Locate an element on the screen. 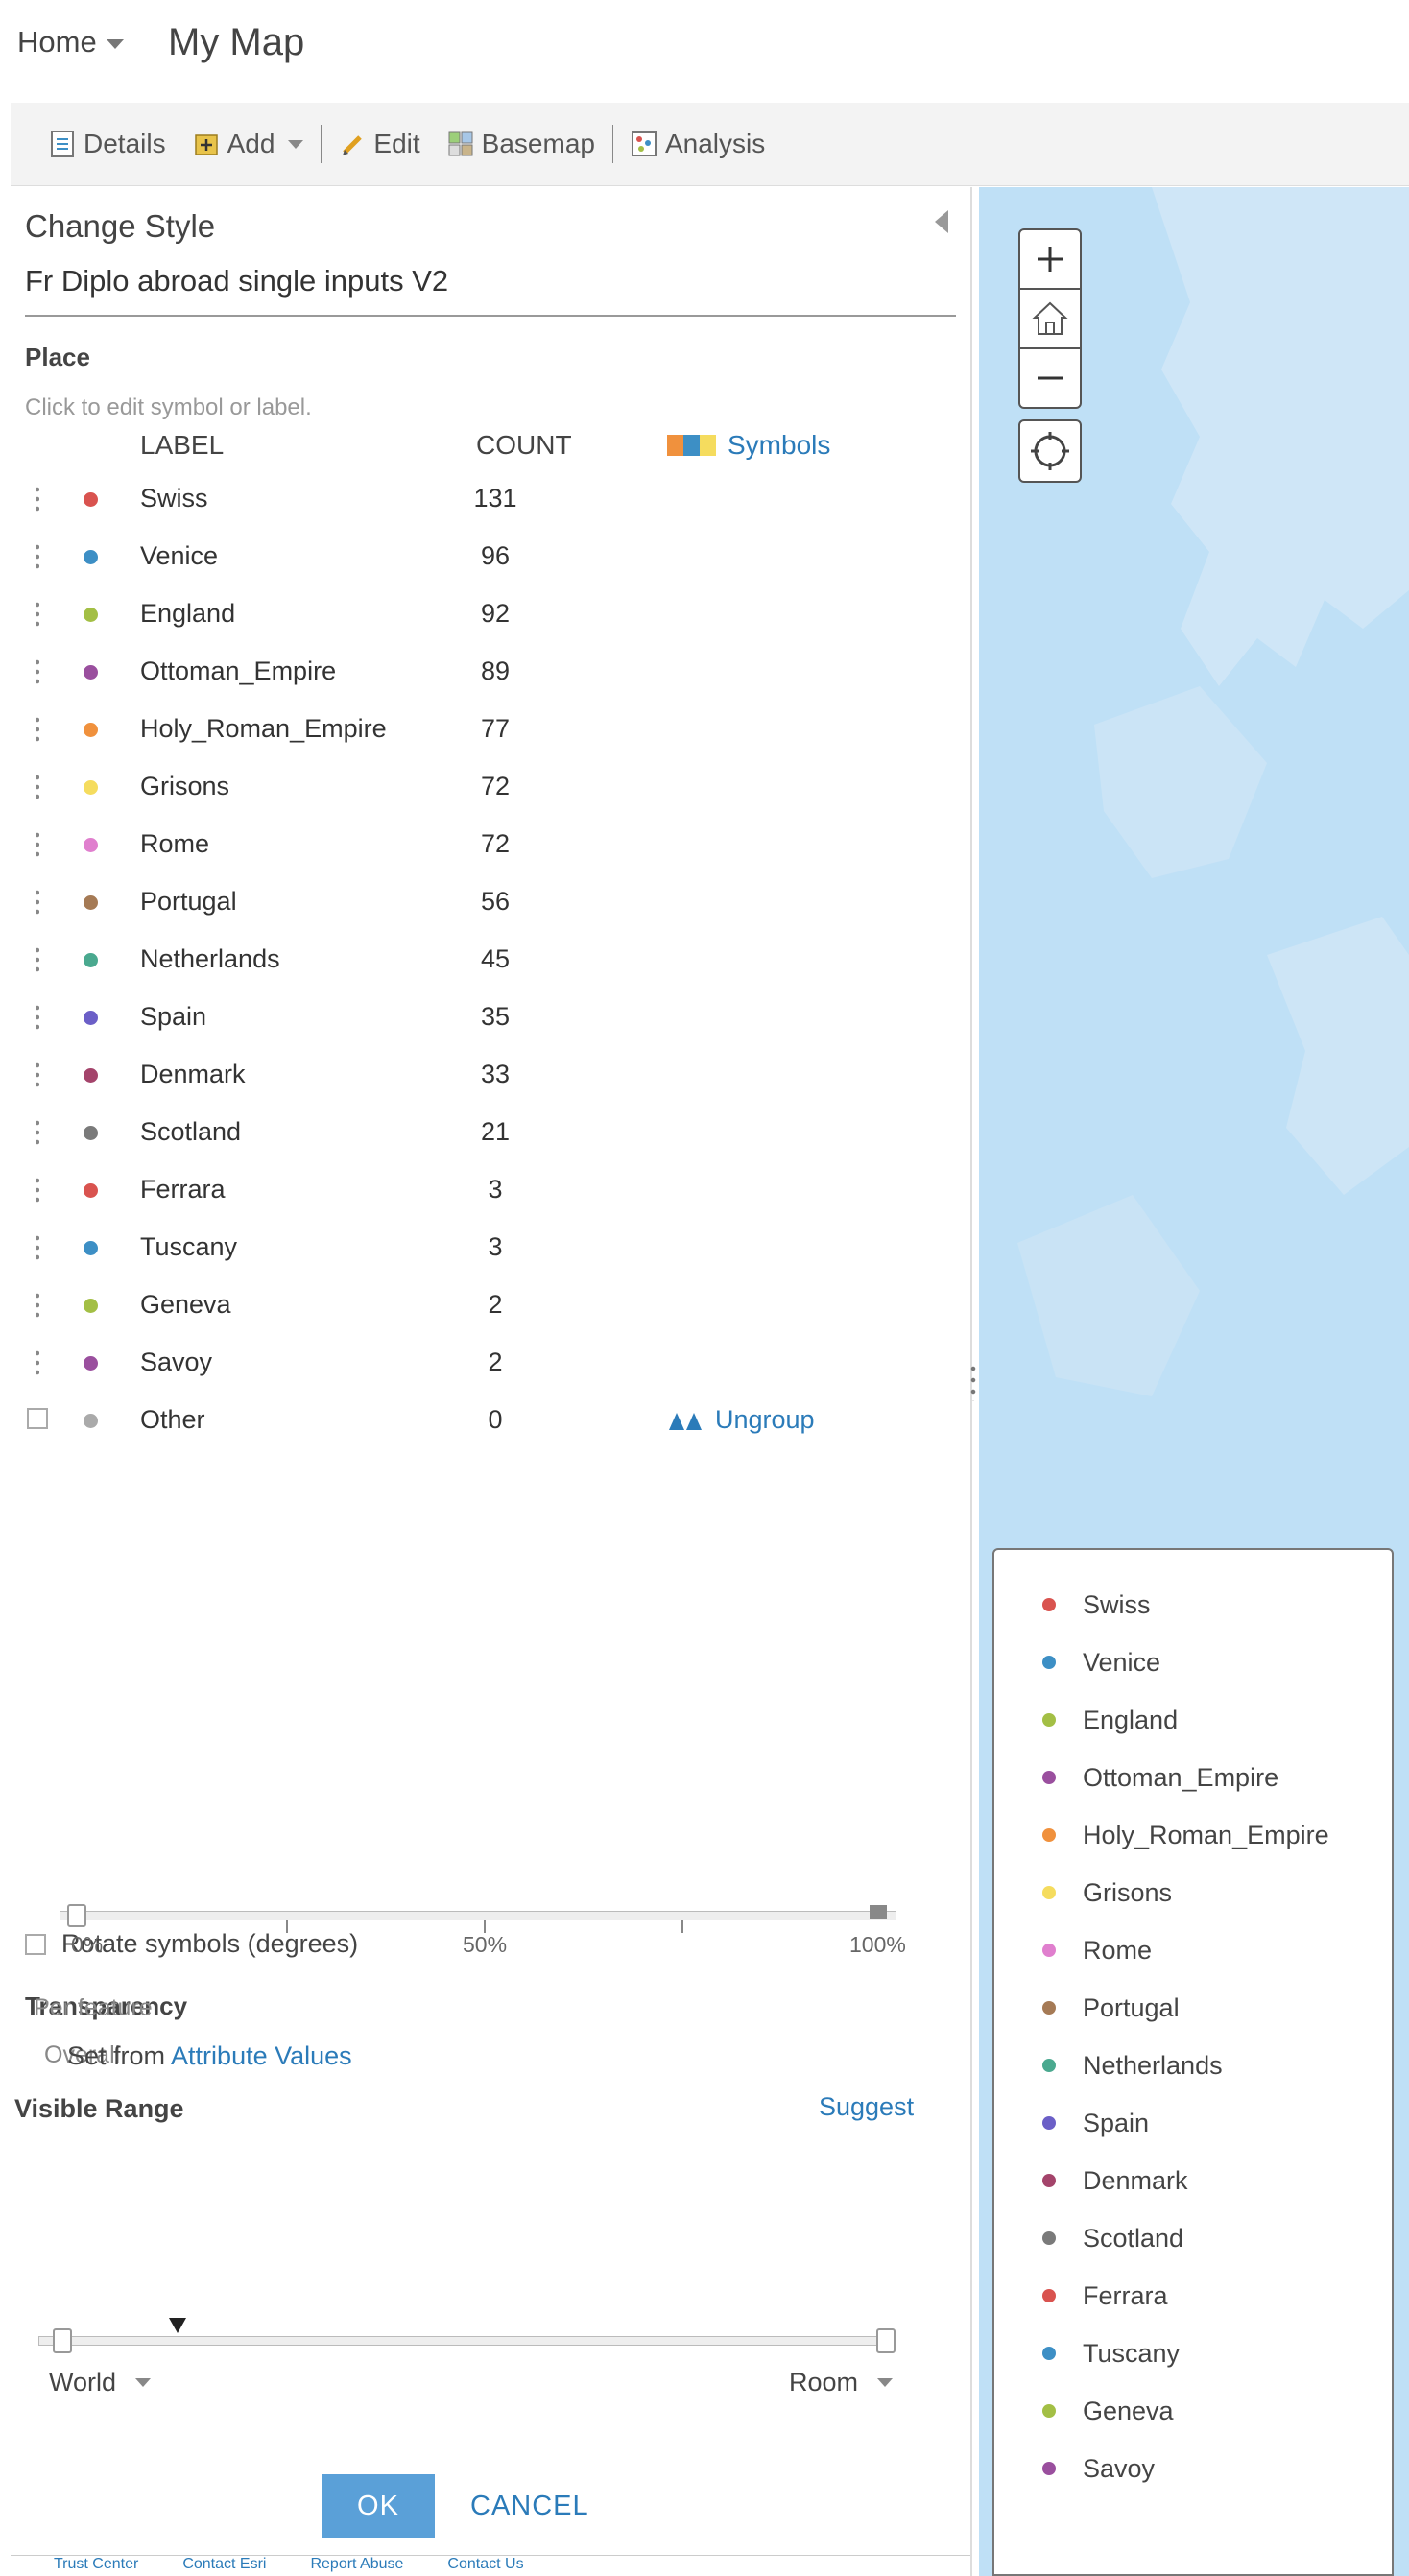  category-label: Holy_Roman_Empire is located at coordinates (263, 729).